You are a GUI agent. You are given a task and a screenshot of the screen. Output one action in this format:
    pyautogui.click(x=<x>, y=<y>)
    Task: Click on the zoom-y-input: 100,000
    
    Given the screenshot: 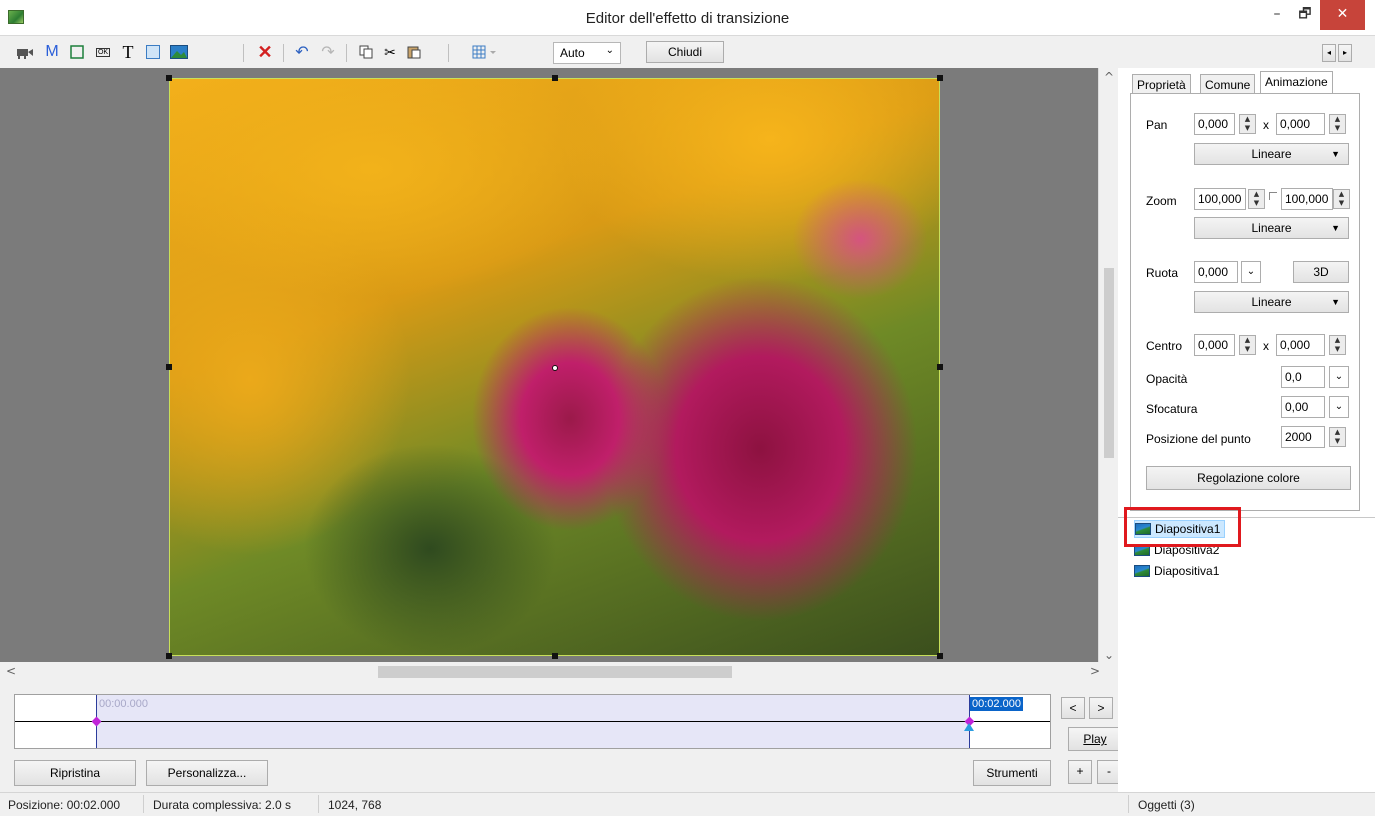 What is the action you would take?
    pyautogui.click(x=1307, y=199)
    